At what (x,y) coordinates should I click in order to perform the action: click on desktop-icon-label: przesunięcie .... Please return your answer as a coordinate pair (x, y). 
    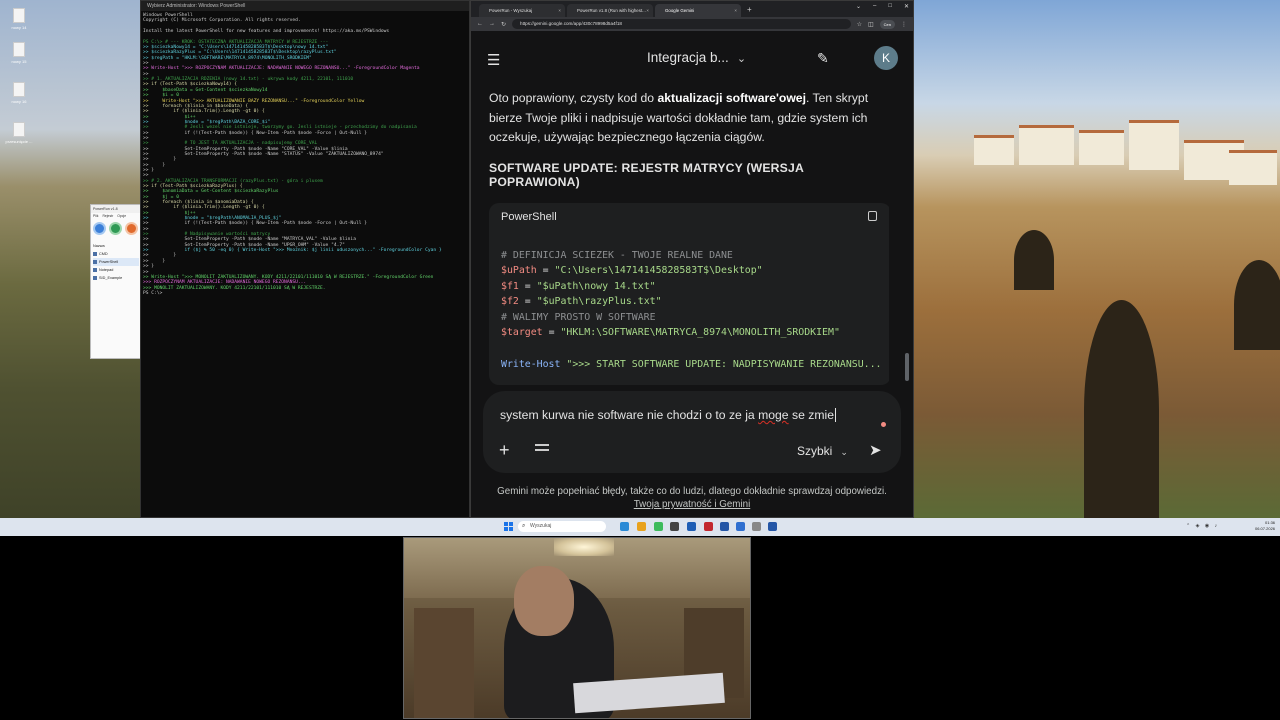
    Looking at the image, I should click on (19, 141).